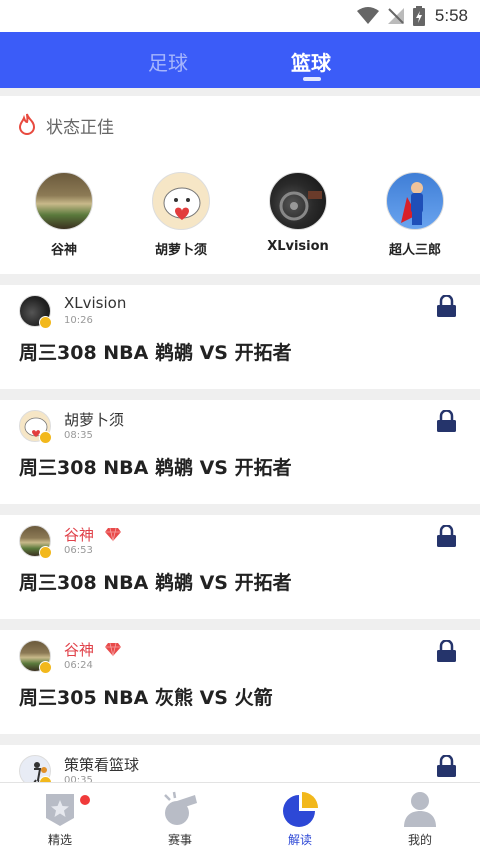 The width and height of the screenshot is (480, 853). I want to click on no-signal-icon, so click(395, 16).